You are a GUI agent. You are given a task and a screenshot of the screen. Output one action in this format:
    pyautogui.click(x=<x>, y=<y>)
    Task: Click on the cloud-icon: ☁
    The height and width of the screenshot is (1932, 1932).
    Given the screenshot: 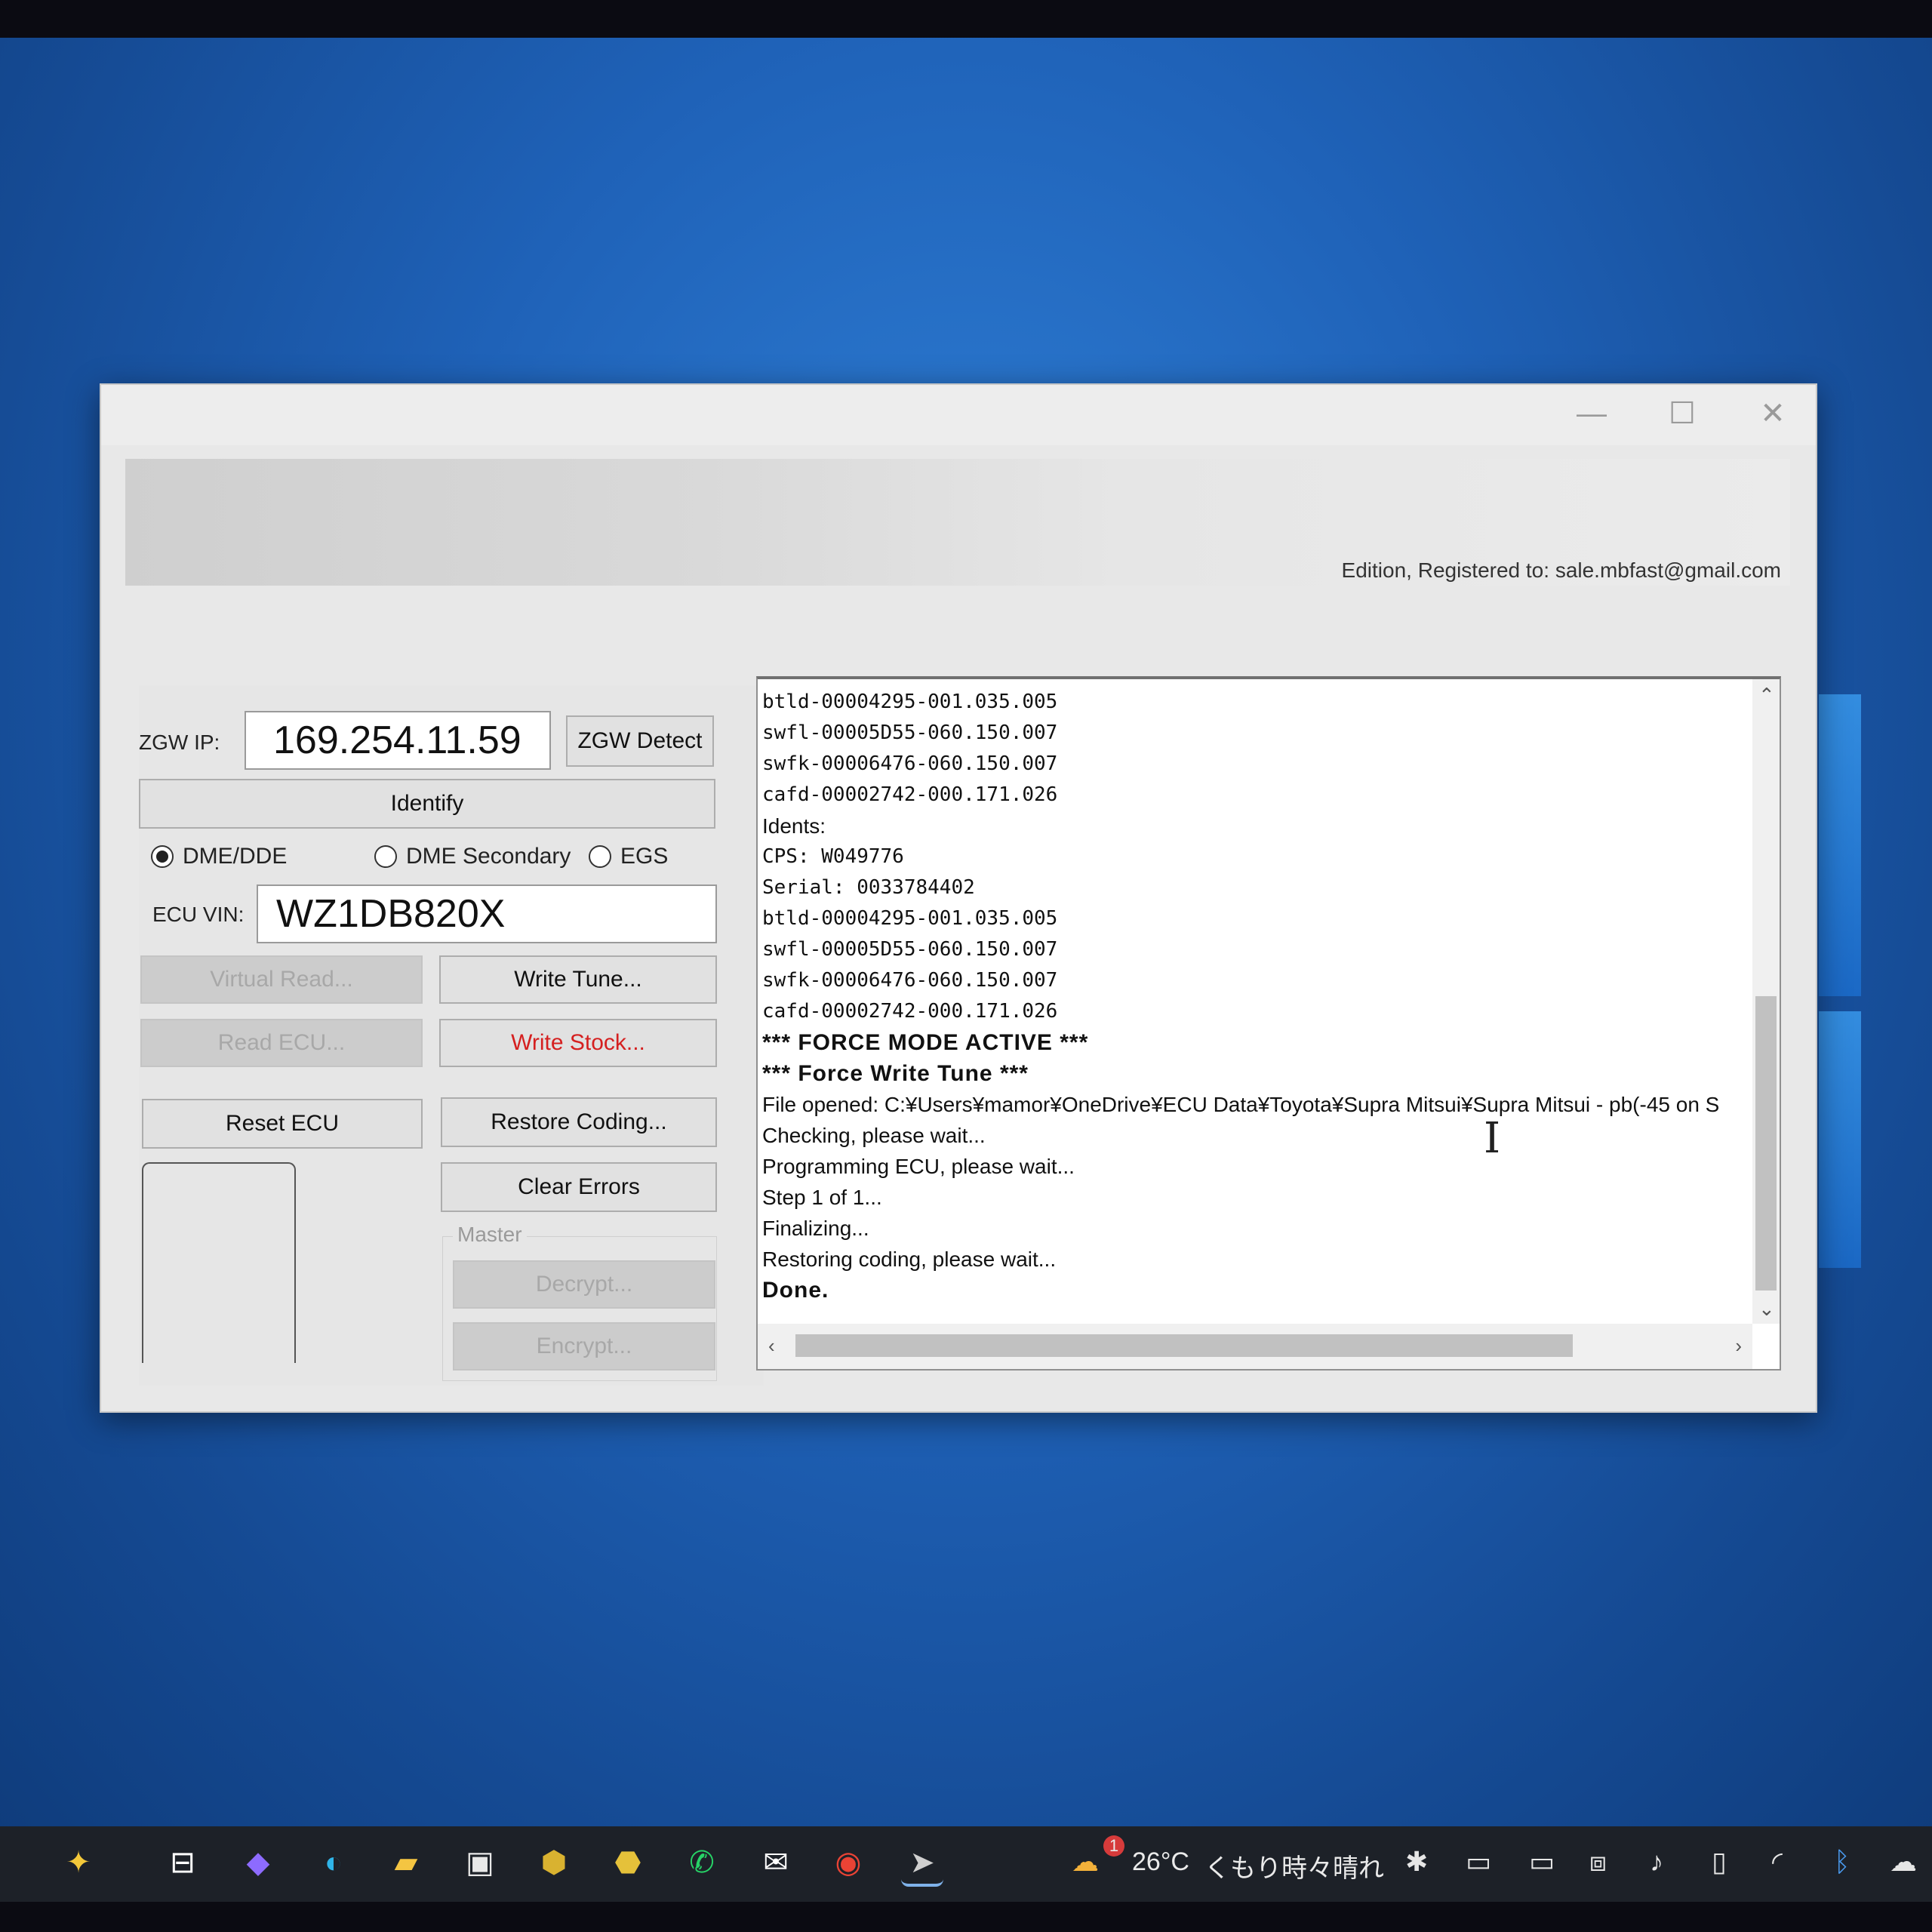 What is the action you would take?
    pyautogui.click(x=1903, y=1862)
    